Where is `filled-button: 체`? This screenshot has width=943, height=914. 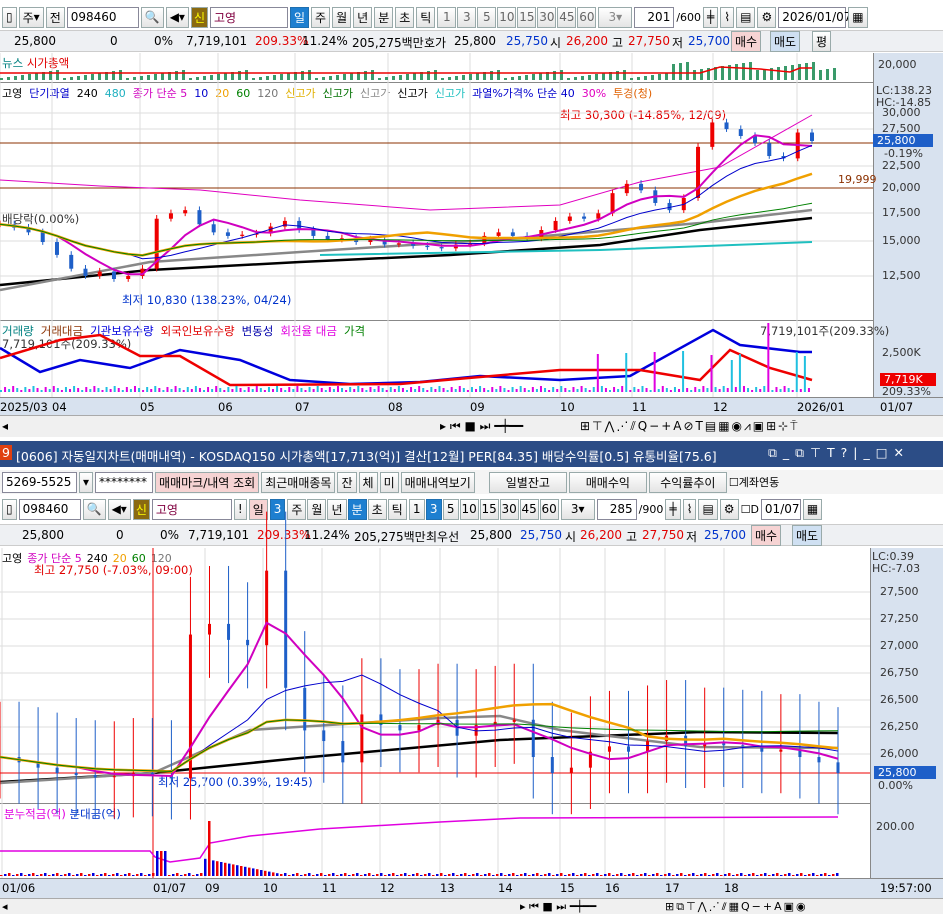 filled-button: 체 is located at coordinates (368, 482).